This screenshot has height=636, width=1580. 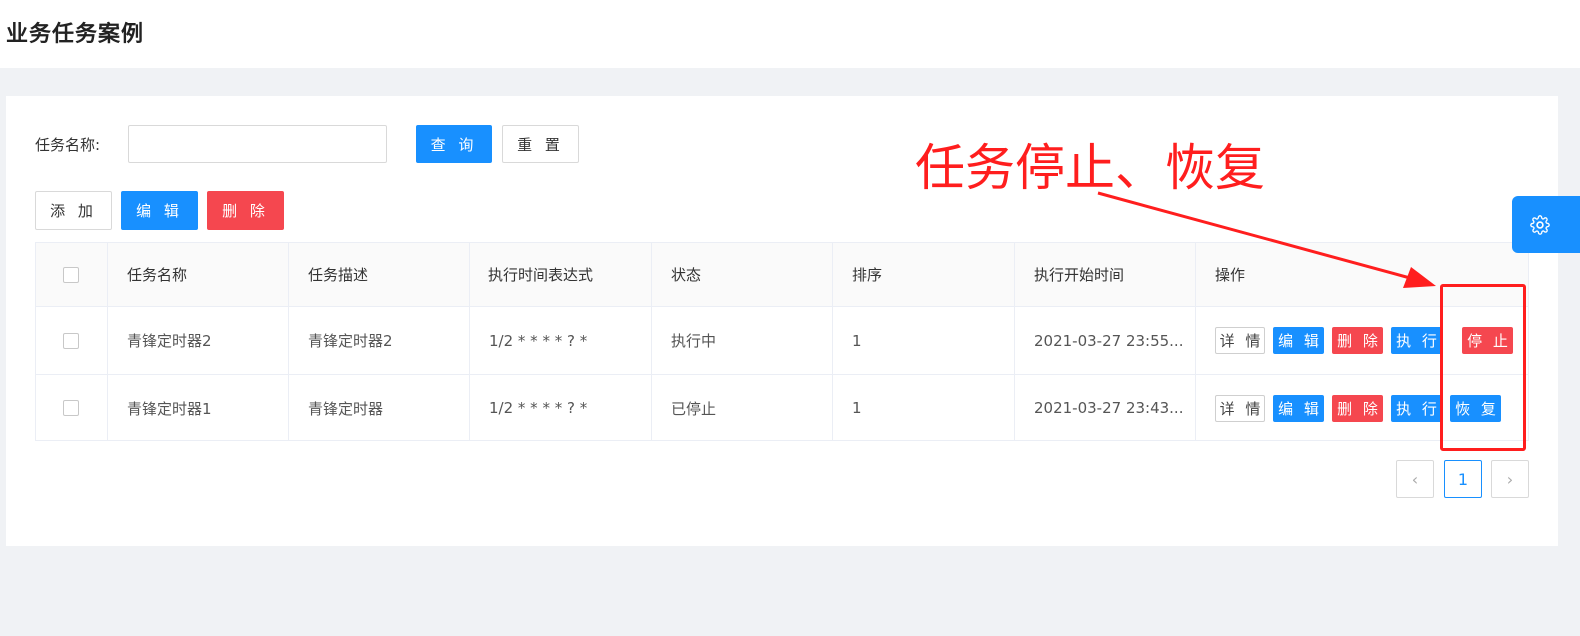 I want to click on task-name-cell: 青锋定时器1, so click(x=198, y=408).